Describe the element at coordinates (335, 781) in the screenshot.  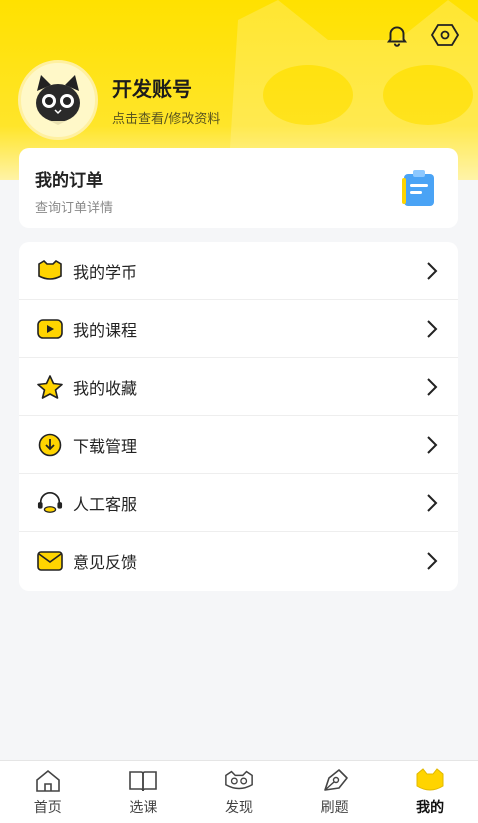
I see `pen-icon` at that location.